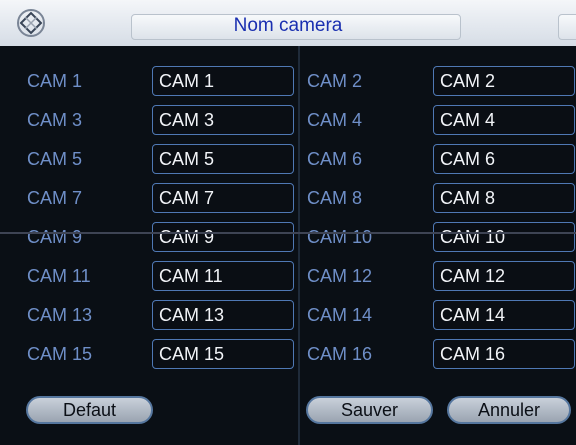 The height and width of the screenshot is (445, 576). What do you see at coordinates (340, 315) in the screenshot?
I see `camera-label: CAM 14` at bounding box center [340, 315].